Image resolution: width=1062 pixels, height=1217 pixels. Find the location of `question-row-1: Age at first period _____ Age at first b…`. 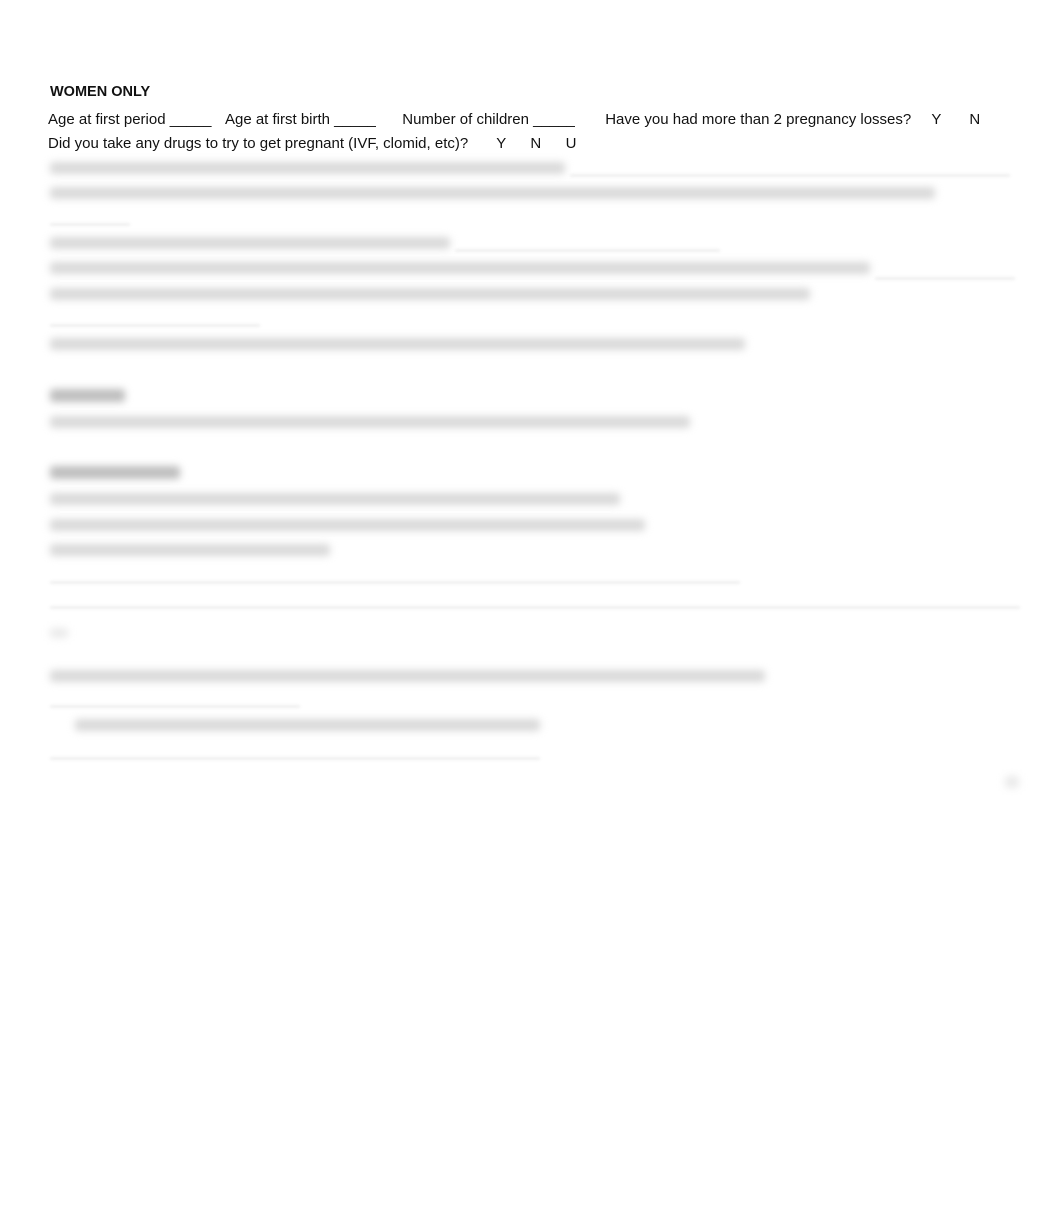

question-row-1: Age at first period _____ Age at first b… is located at coordinates (514, 119).